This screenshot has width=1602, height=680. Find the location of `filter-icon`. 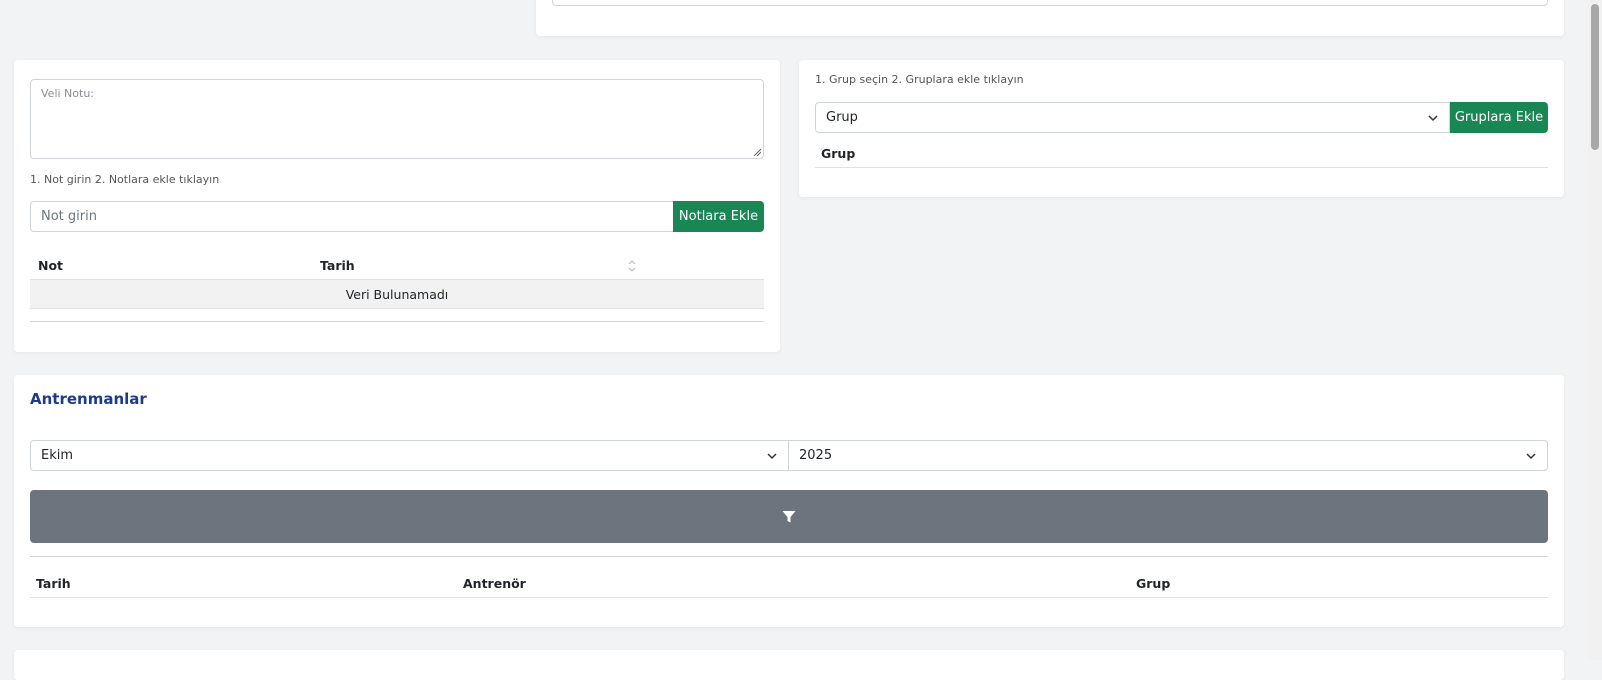

filter-icon is located at coordinates (789, 516).